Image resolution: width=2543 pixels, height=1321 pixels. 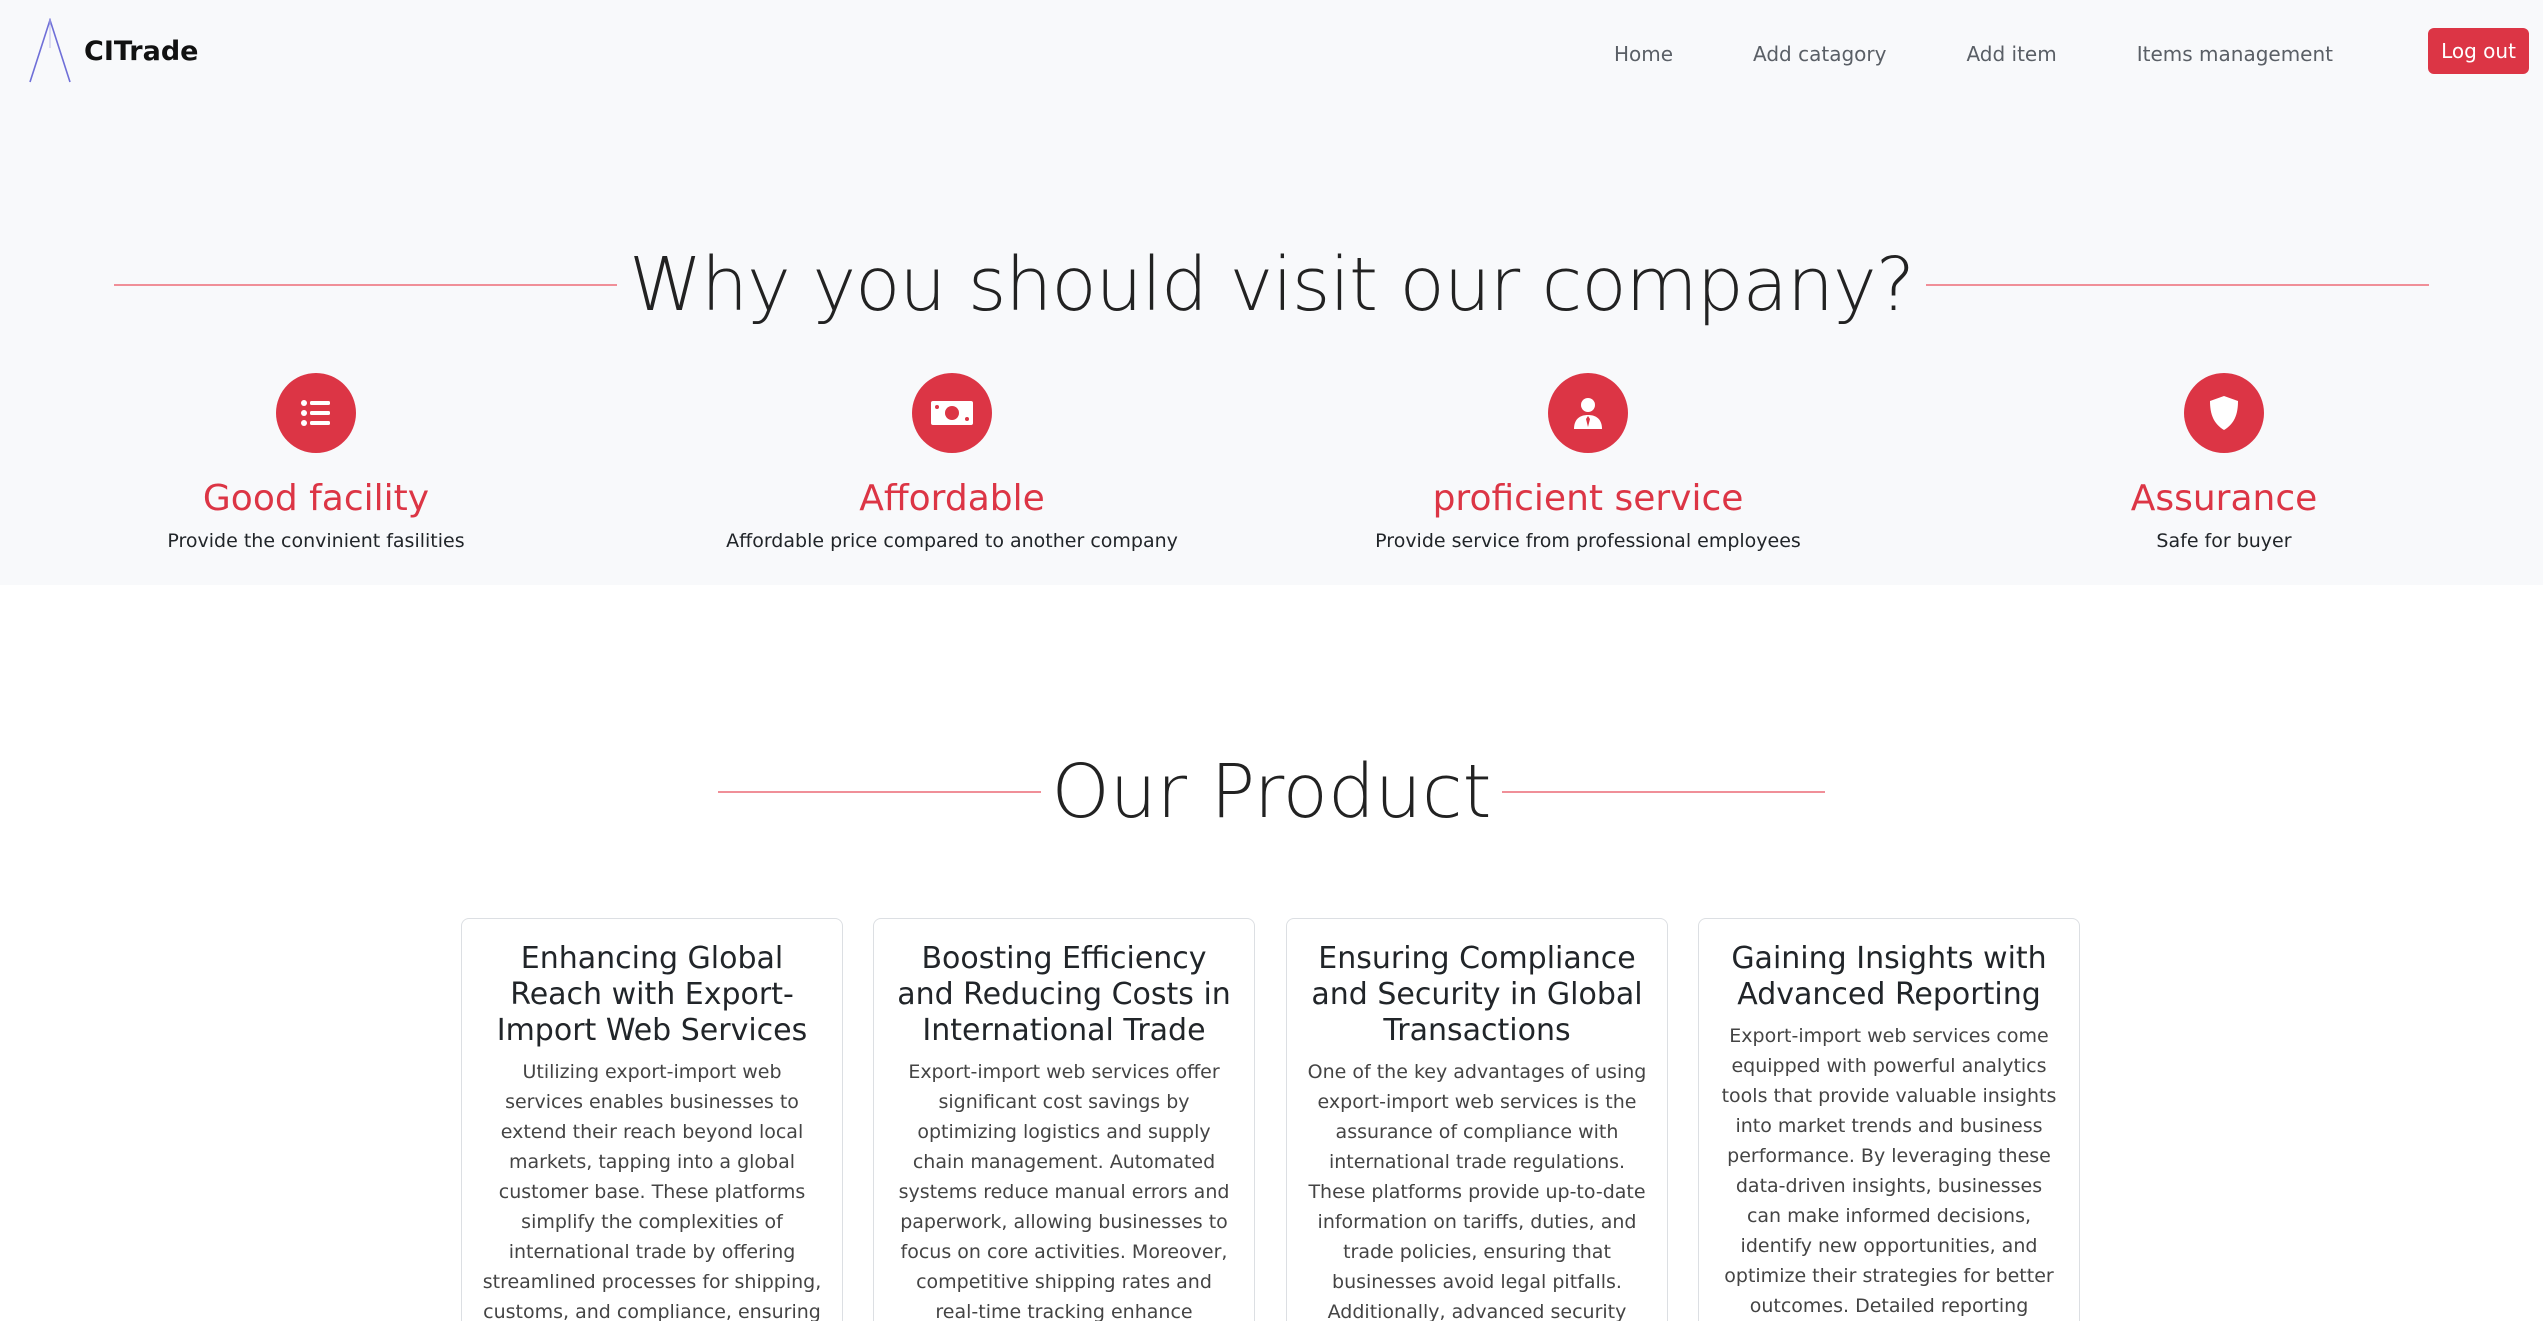 I want to click on feature-assurance: Assurance Safe for buyer, so click(x=2224, y=462).